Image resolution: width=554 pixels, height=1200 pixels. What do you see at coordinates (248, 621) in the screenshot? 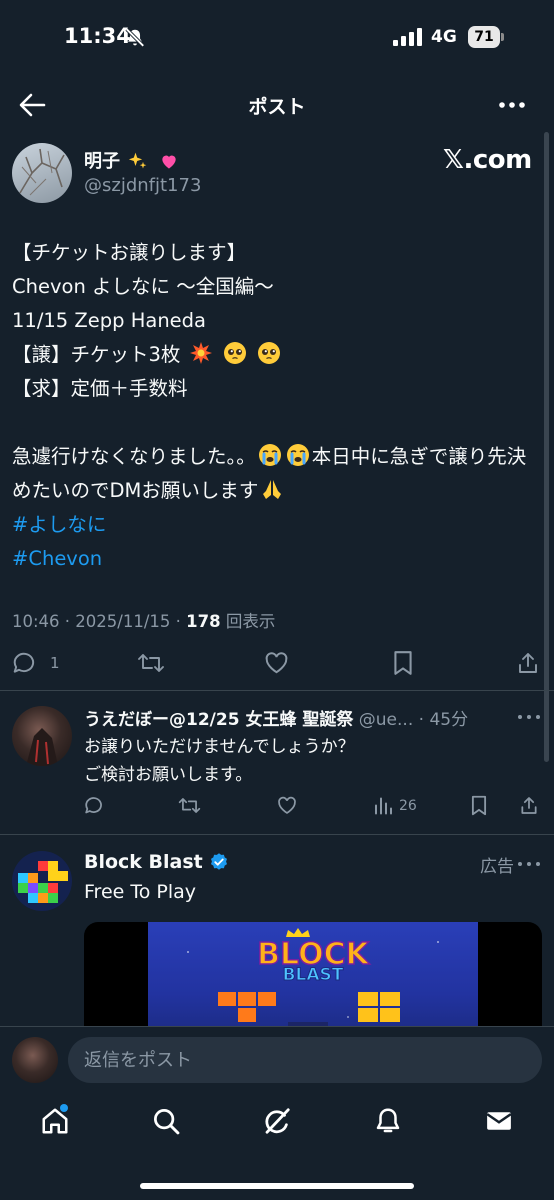
I see `post-views-label: 回表示` at bounding box center [248, 621].